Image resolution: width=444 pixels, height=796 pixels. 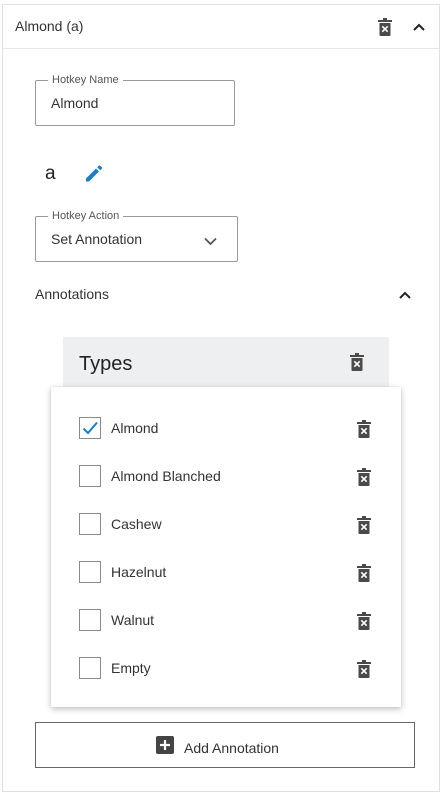 What do you see at coordinates (166, 476) in the screenshot?
I see `type-label: Almond Blanched` at bounding box center [166, 476].